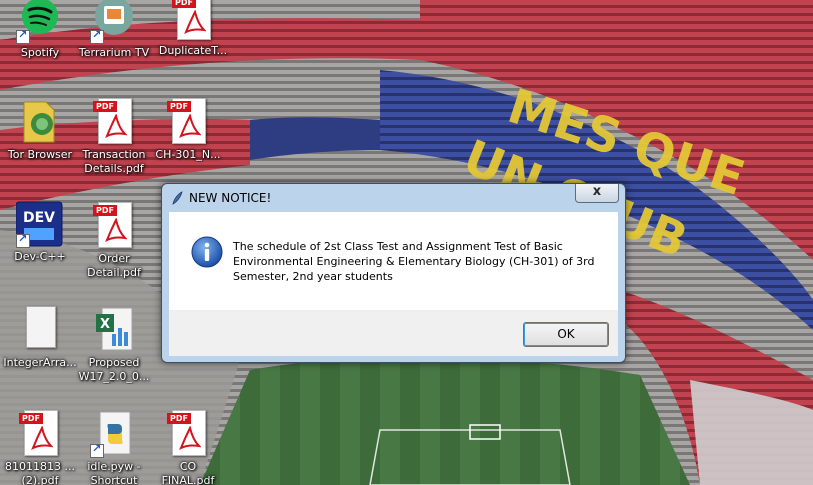 This screenshot has width=813, height=485. I want to click on excel-icon: X, so click(114, 329).